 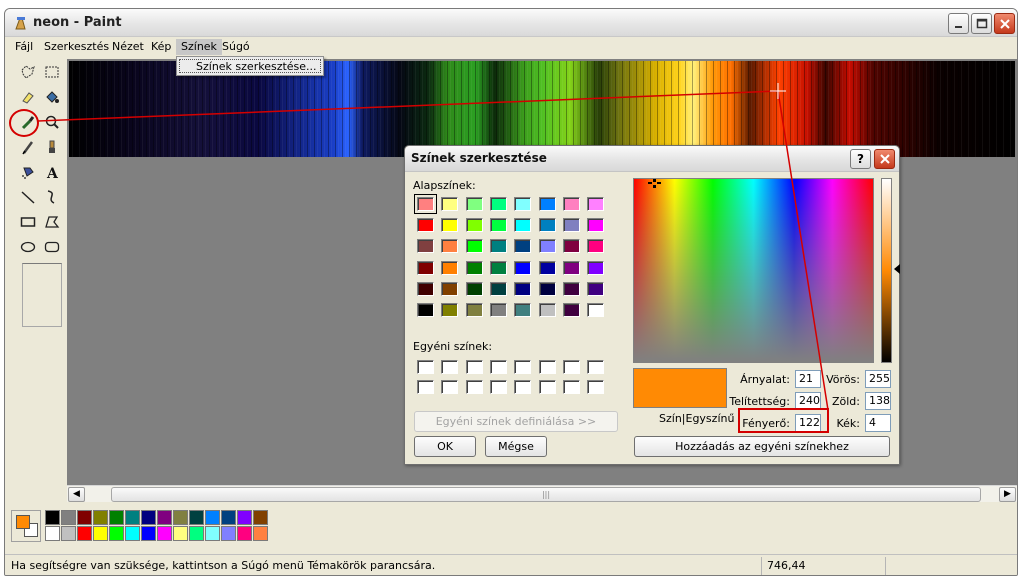 What do you see at coordinates (762, 446) in the screenshot?
I see `add-to-custom-colors-button: Hozzáadás az egyéni színekhez` at bounding box center [762, 446].